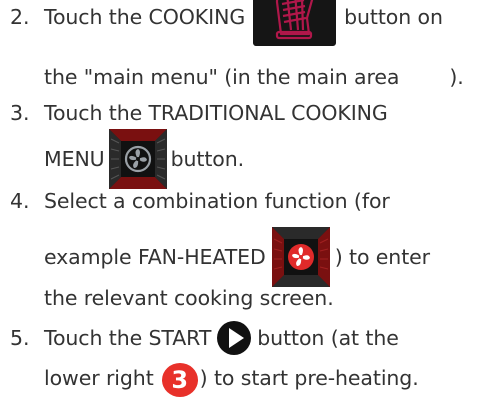  Describe the element at coordinates (207, 159) in the screenshot. I see `step-text: button.` at that location.